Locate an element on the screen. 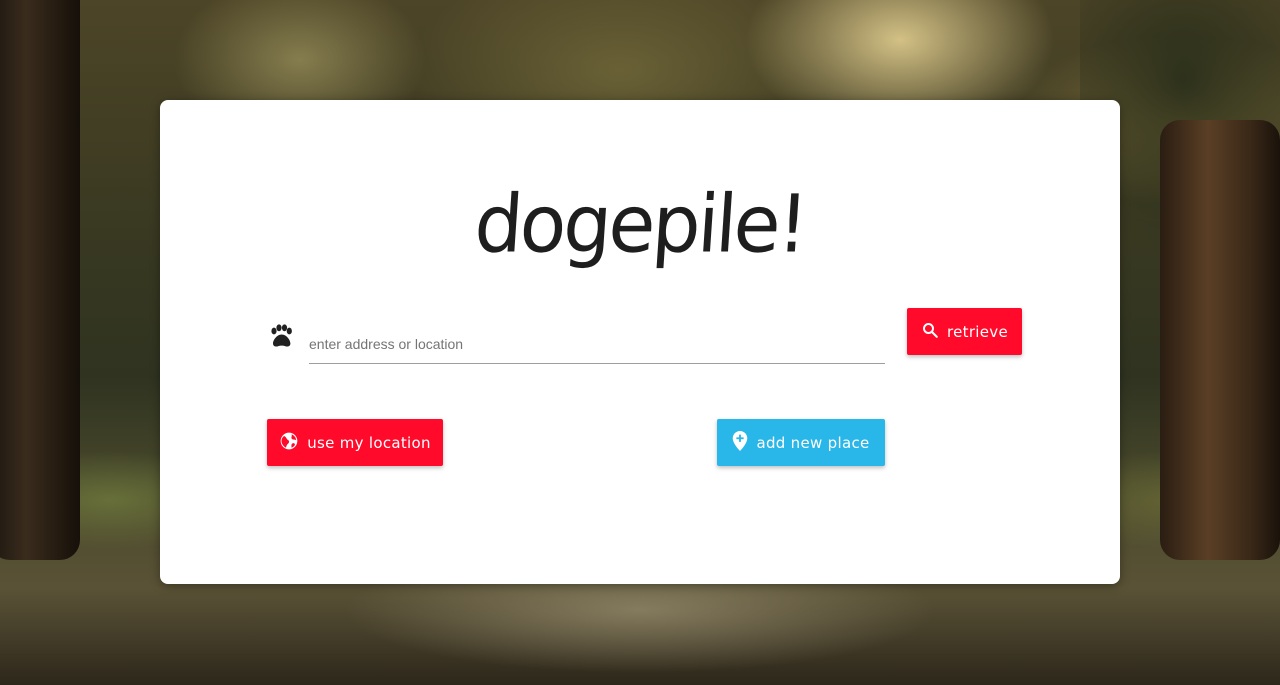  use-my-location-button: use my location is located at coordinates (355, 442).